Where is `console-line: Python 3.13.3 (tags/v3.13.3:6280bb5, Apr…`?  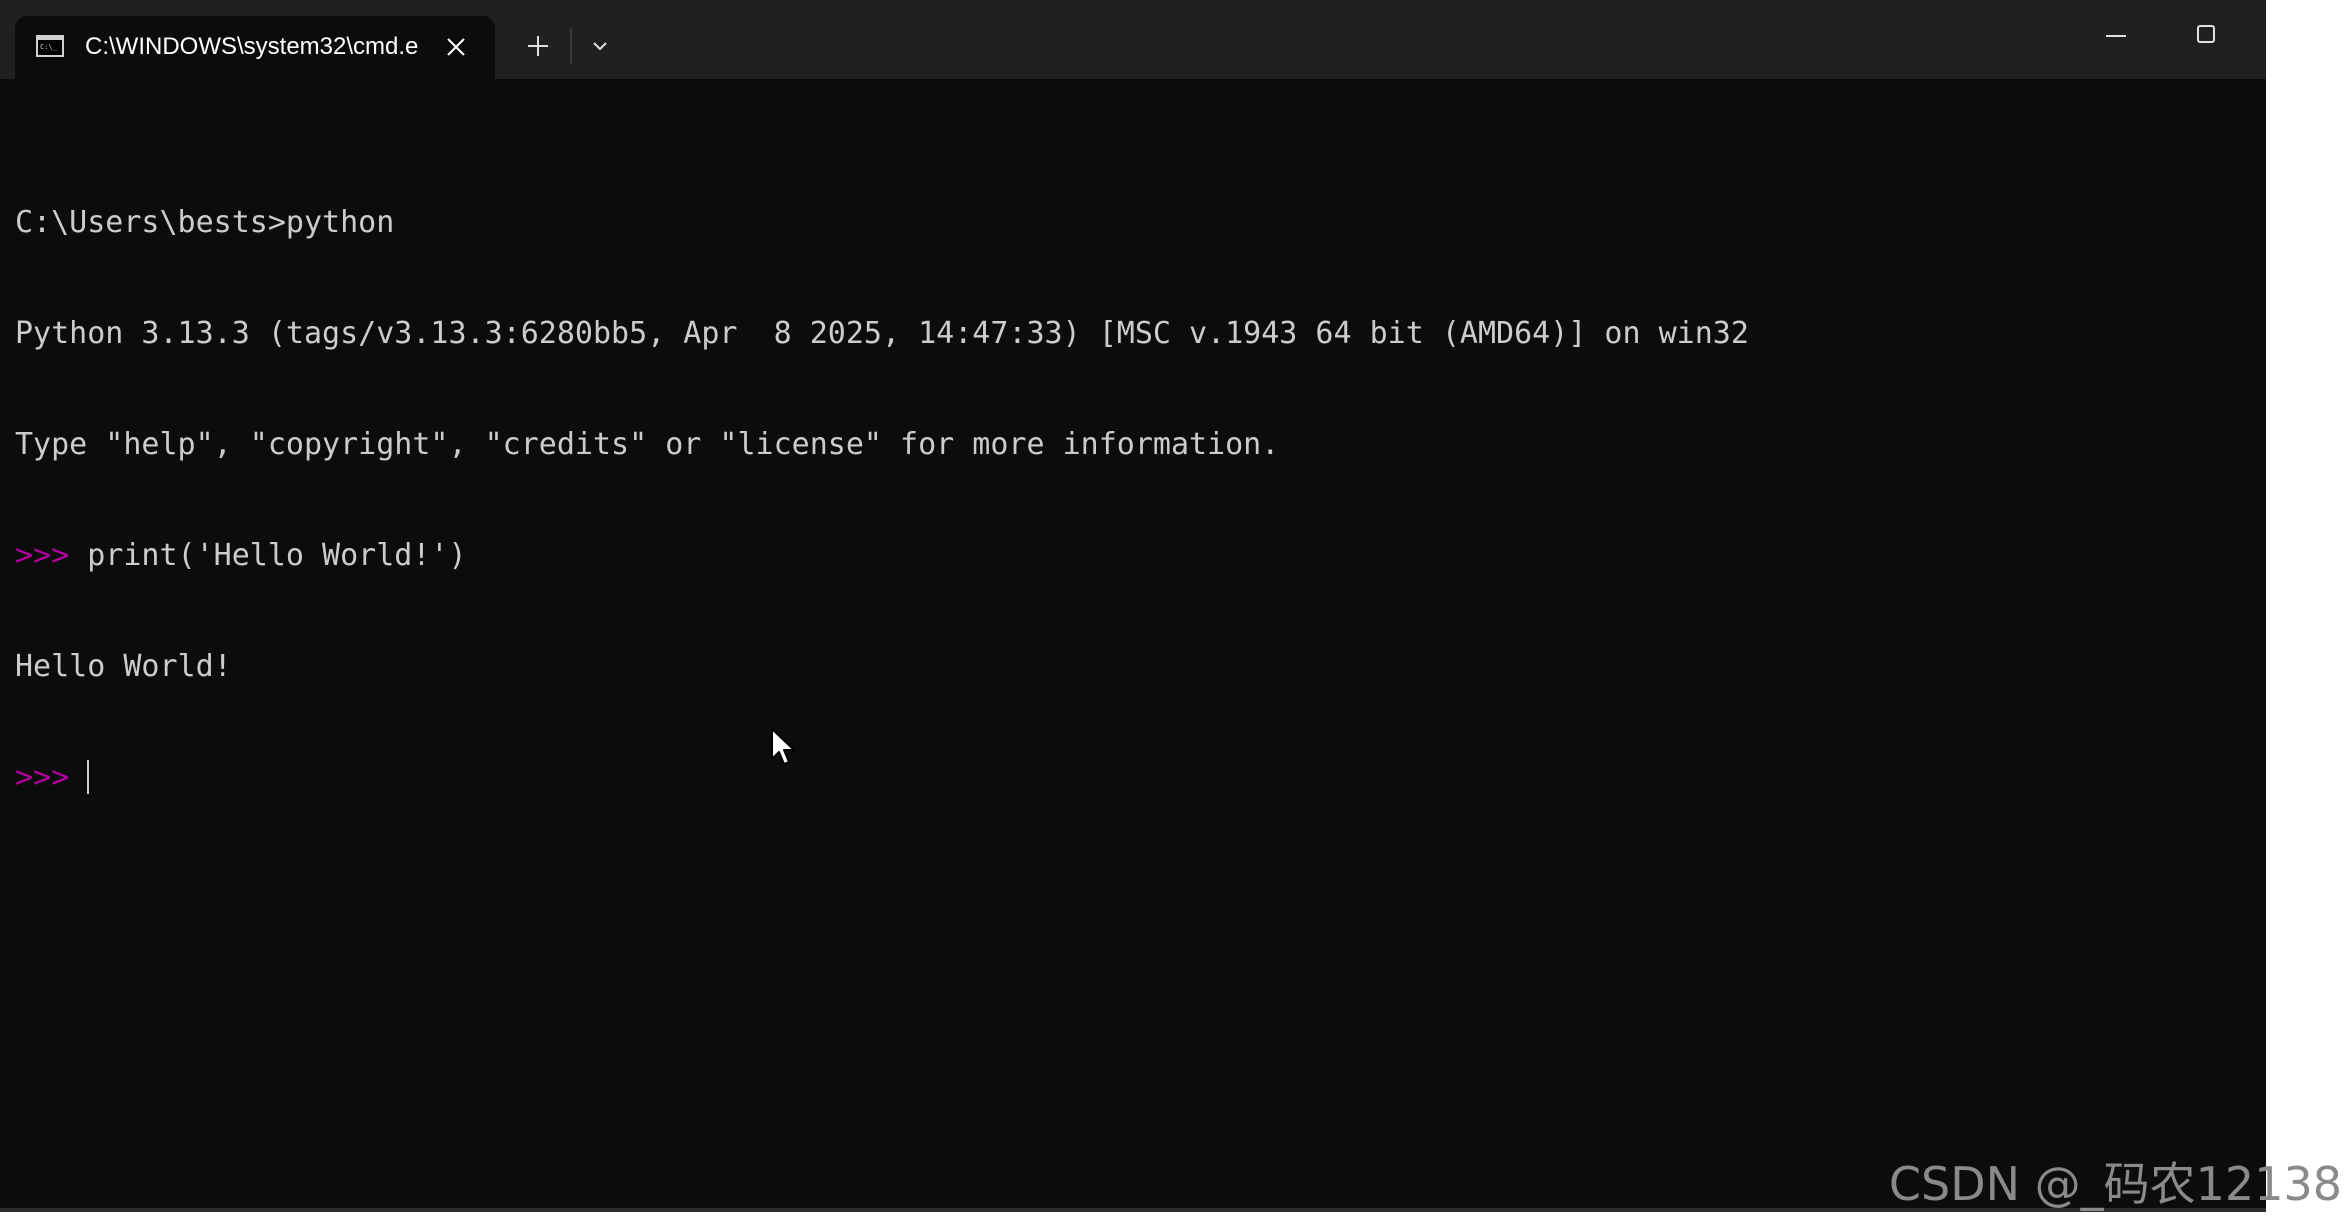 console-line: Python 3.13.3 (tags/v3.13.3:6280bb5, Apr… is located at coordinates (882, 333).